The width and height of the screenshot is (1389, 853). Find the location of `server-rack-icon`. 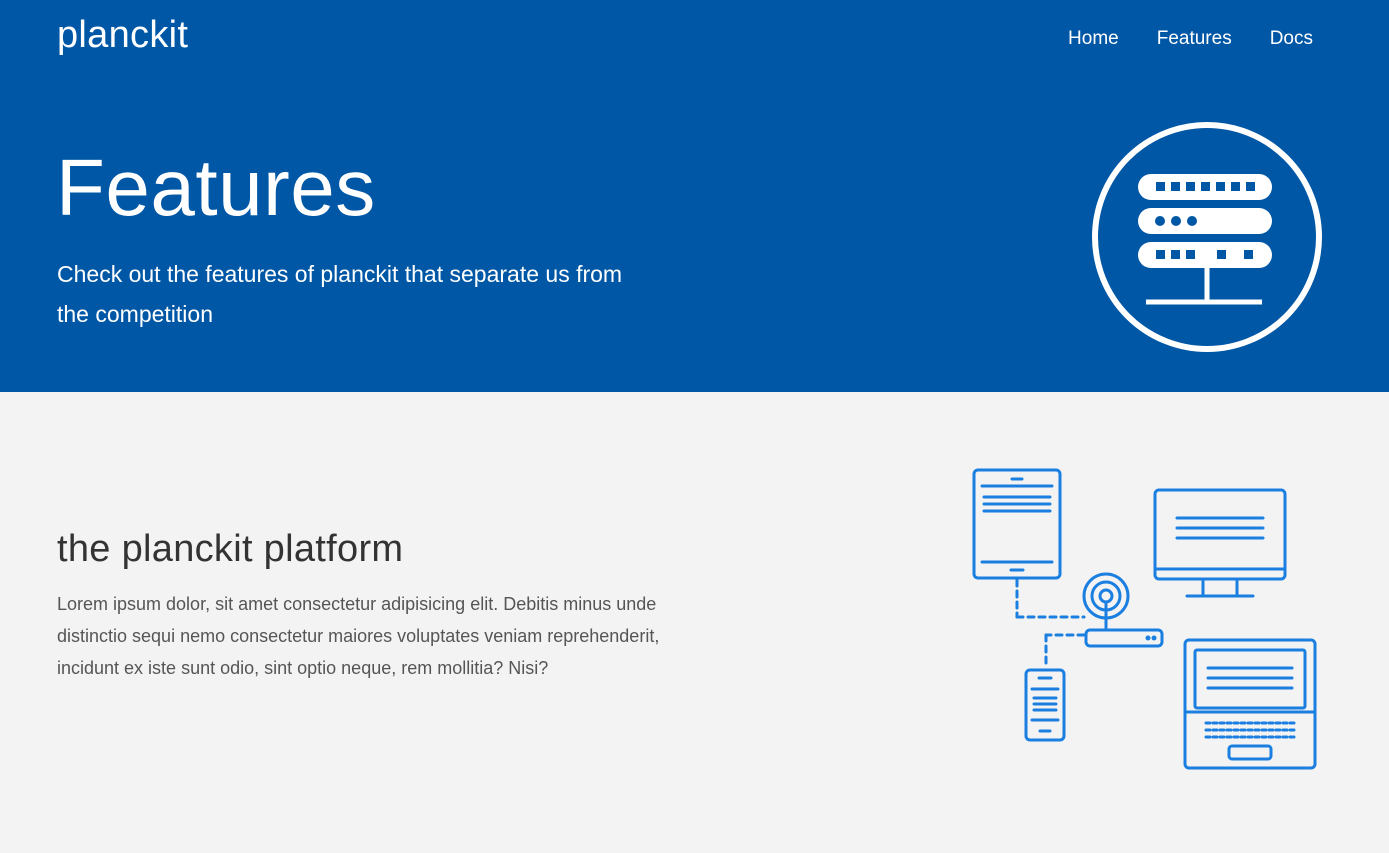

server-rack-icon is located at coordinates (1207, 237).